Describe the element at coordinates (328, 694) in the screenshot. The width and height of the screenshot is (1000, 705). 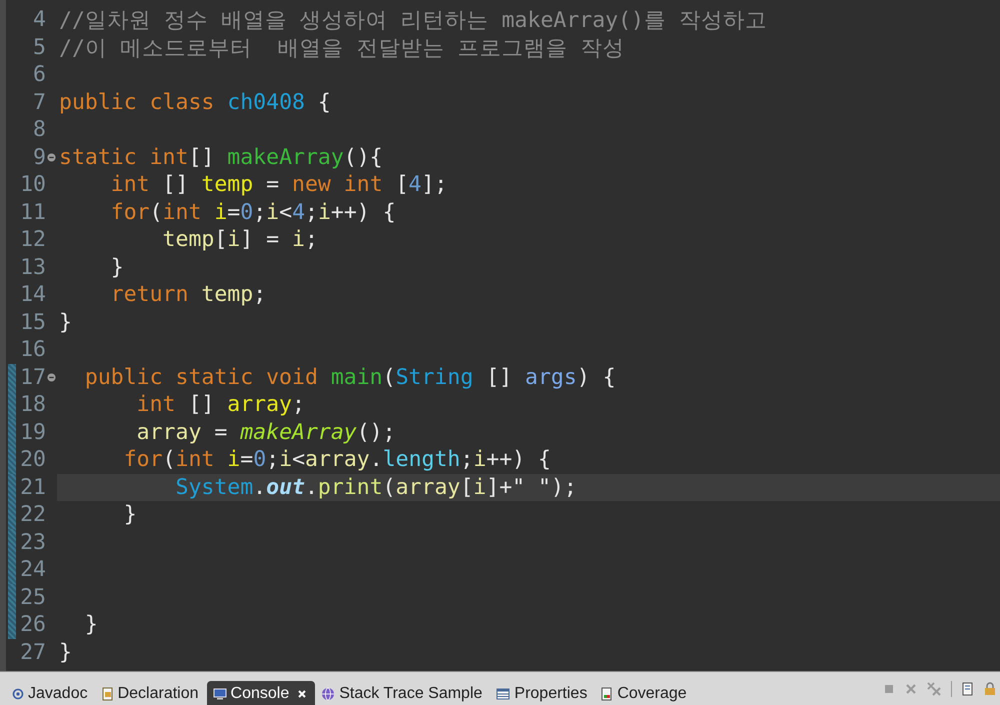
I see `globe-icon` at that location.